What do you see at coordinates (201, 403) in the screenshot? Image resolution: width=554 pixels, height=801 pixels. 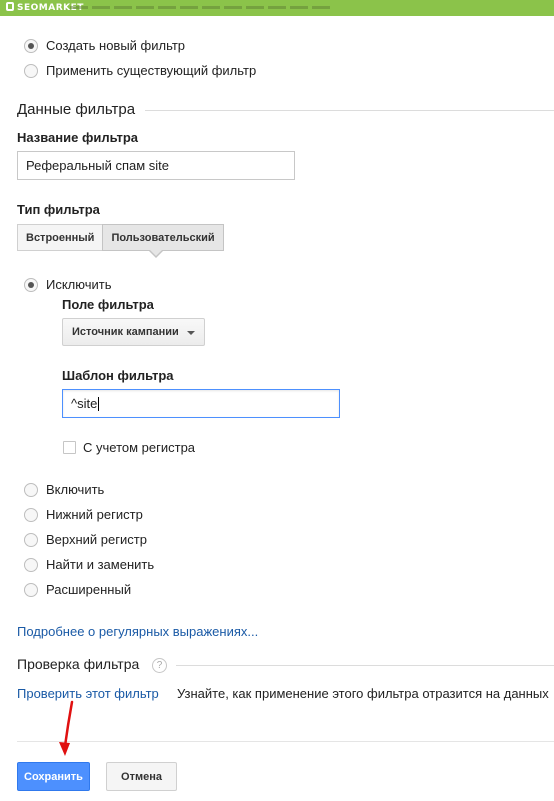 I see `filter-pattern-input: ^site` at bounding box center [201, 403].